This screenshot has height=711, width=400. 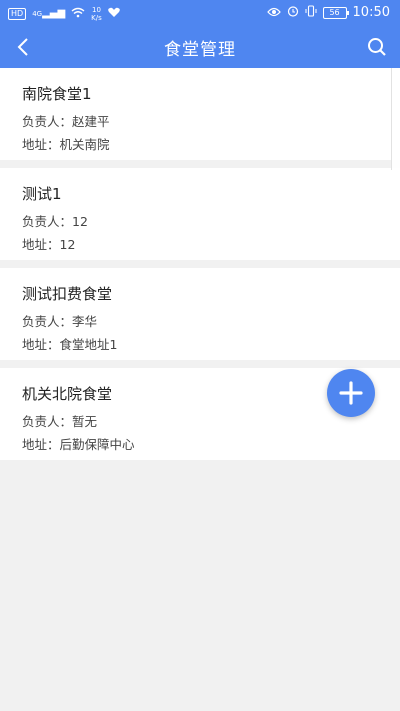 What do you see at coordinates (200, 314) in the screenshot?
I see `canteen-card: 测试扣费食堂 负责人：李华 地址：食堂地址1` at bounding box center [200, 314].